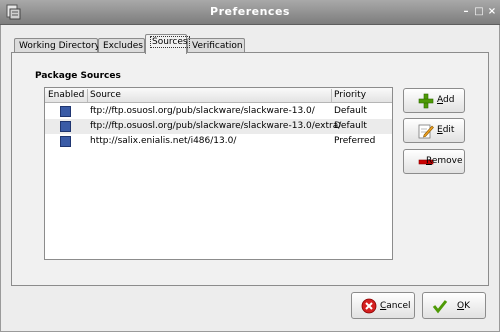 This screenshot has height=332, width=500. I want to click on tab-working-directory: Working Directory, so click(57, 45).